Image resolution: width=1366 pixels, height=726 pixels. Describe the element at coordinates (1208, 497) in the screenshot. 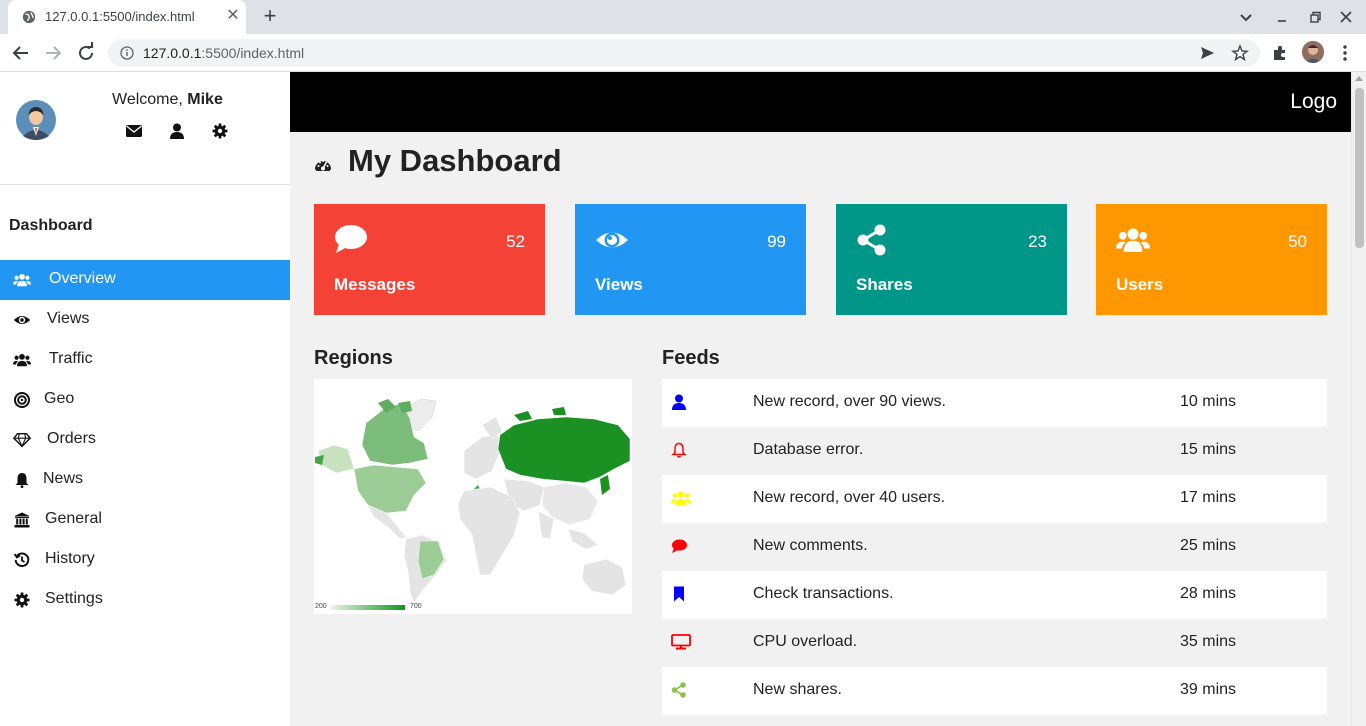

I see `feed-time: 17 mins` at that location.